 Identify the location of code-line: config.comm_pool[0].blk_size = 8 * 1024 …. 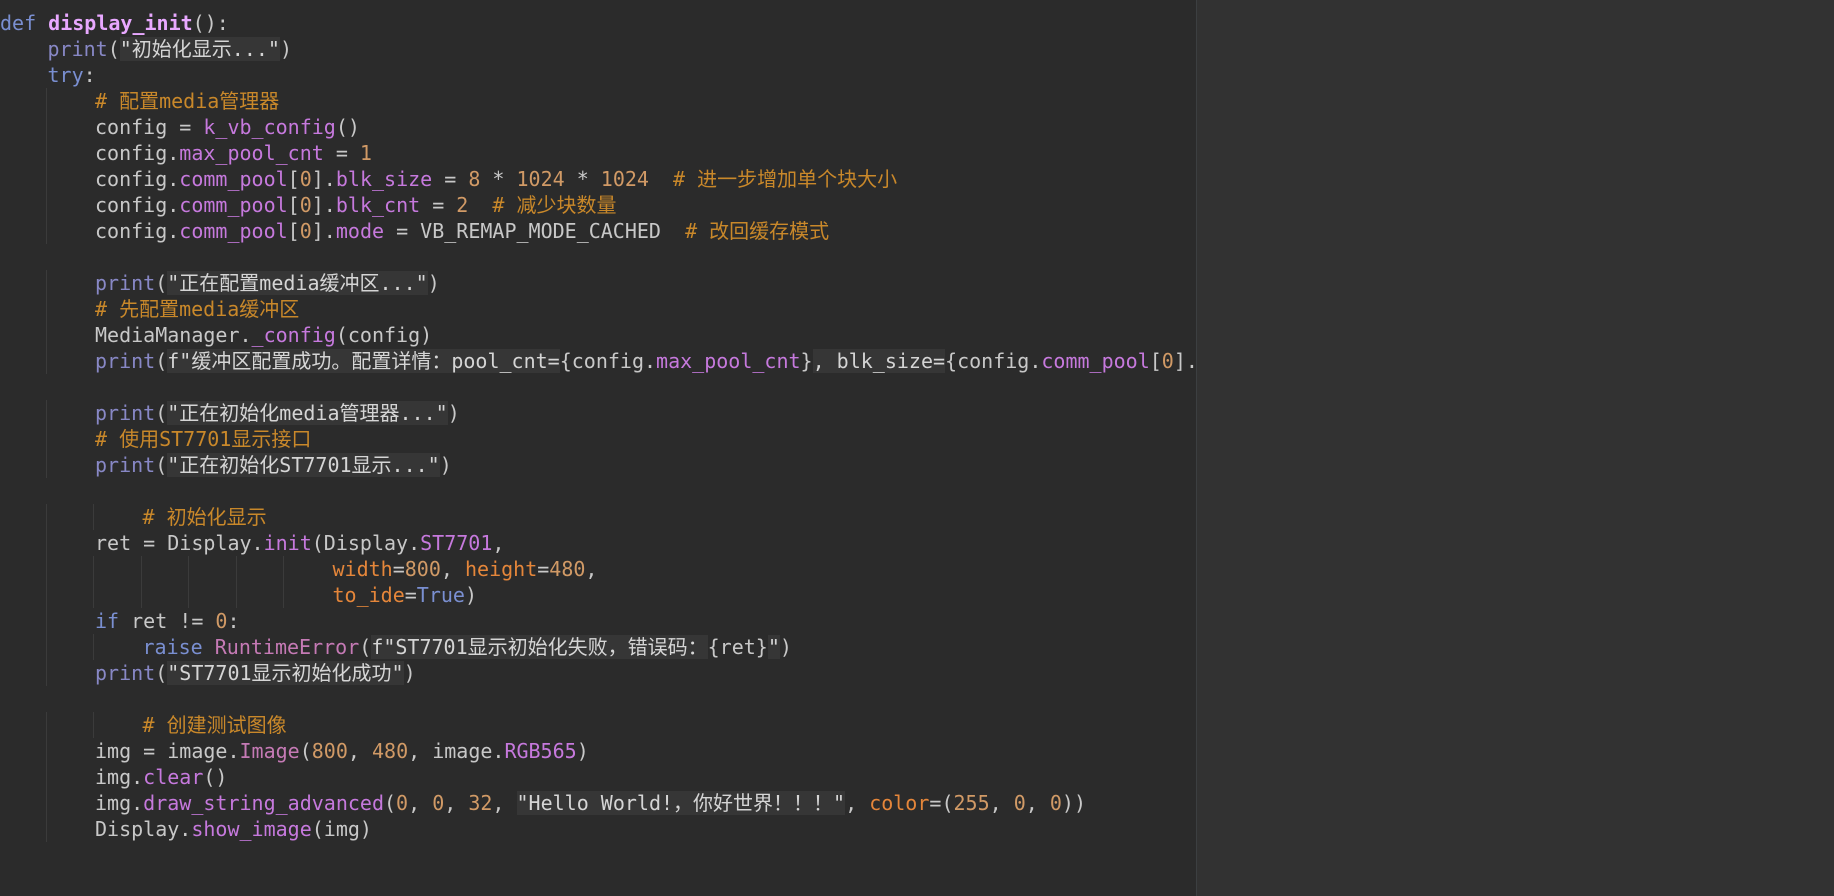
(496, 179).